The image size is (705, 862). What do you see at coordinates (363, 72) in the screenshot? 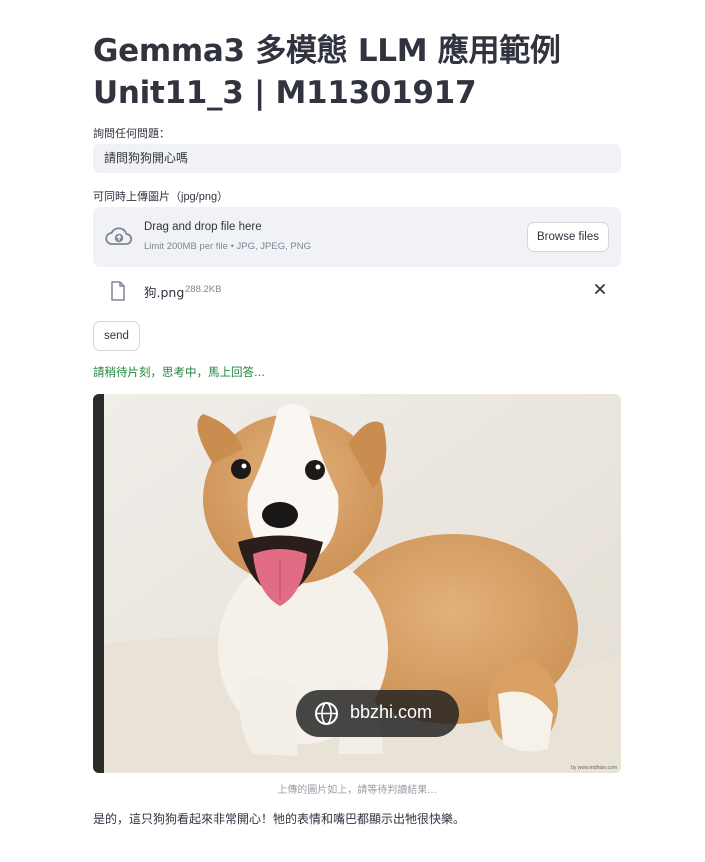
I see `page-title: Gemma3 多模態 LLM 應用範例 Unit11_3 | M11301917` at bounding box center [363, 72].